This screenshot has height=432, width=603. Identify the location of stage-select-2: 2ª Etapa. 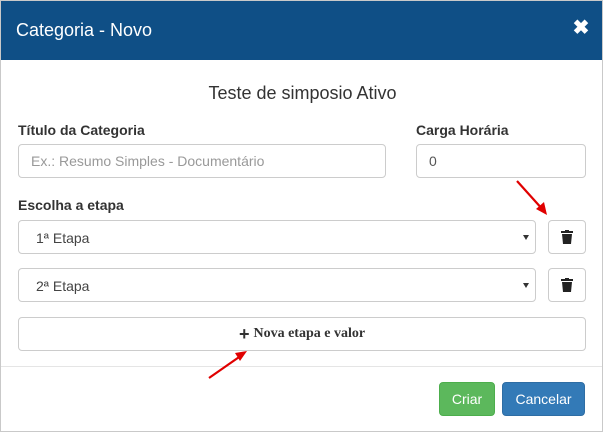
(277, 285).